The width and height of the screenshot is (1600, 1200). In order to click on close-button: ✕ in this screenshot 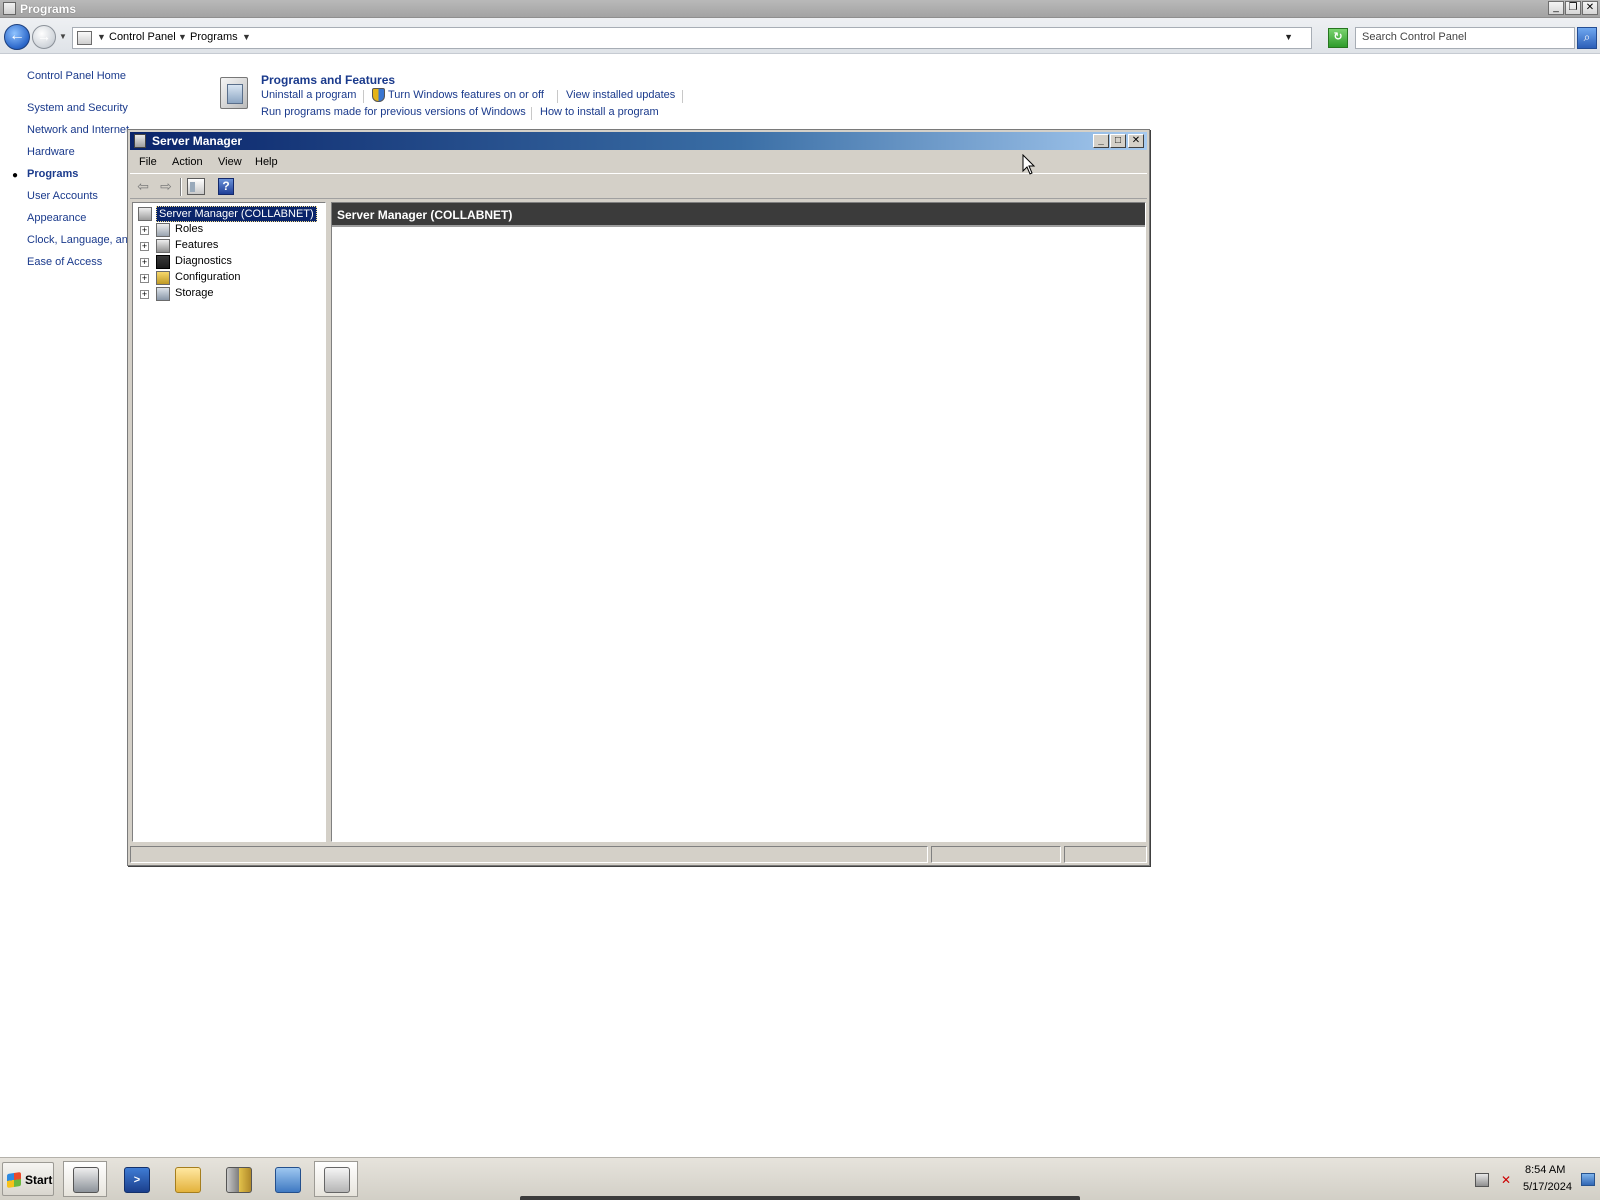, I will do `click(1590, 8)`.